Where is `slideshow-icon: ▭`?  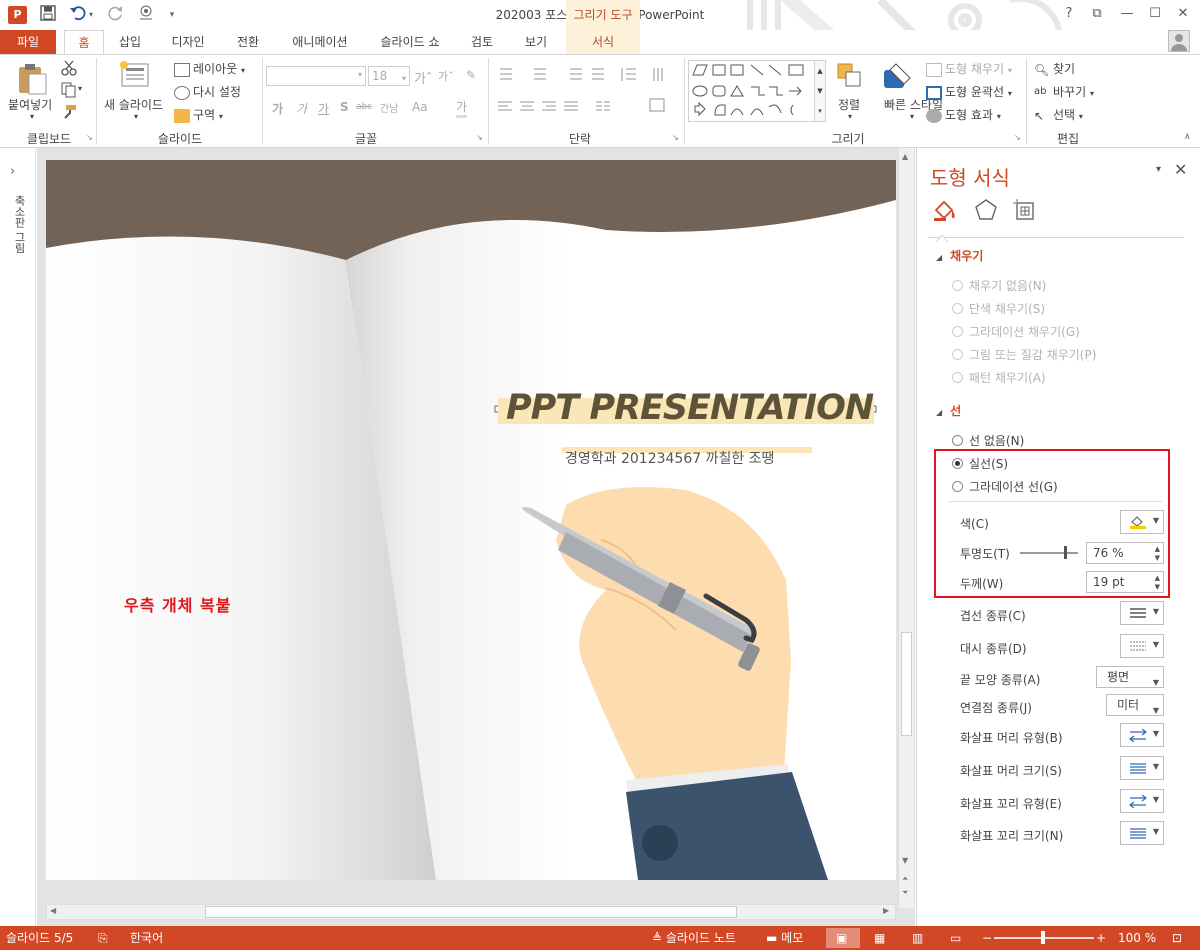 slideshow-icon: ▭ is located at coordinates (955, 938).